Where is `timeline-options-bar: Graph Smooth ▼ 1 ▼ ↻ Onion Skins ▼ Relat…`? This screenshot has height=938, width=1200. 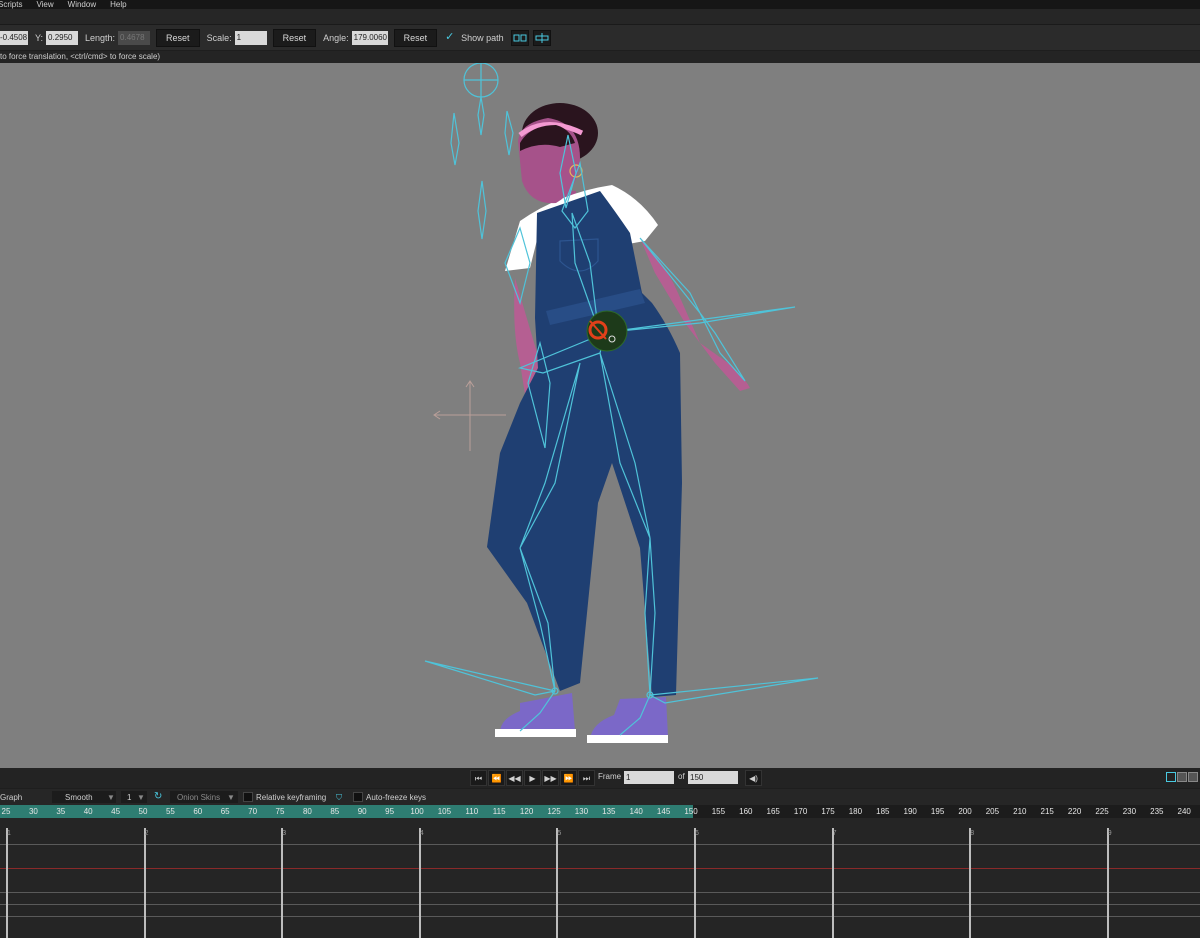
timeline-options-bar: Graph Smooth ▼ 1 ▼ ↻ Onion Skins ▼ Relat… is located at coordinates (600, 797).